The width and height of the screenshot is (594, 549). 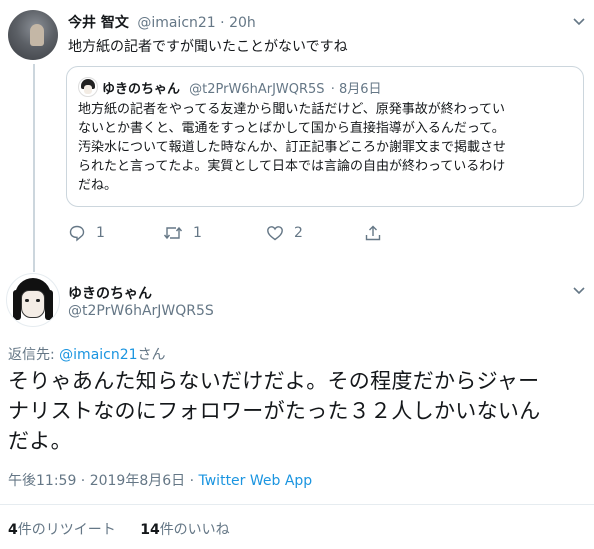 What do you see at coordinates (291, 128) in the screenshot?
I see `quoted-line: ないとか書くと、電通をすっとばかして国から直接指導が入るんだって。` at bounding box center [291, 128].